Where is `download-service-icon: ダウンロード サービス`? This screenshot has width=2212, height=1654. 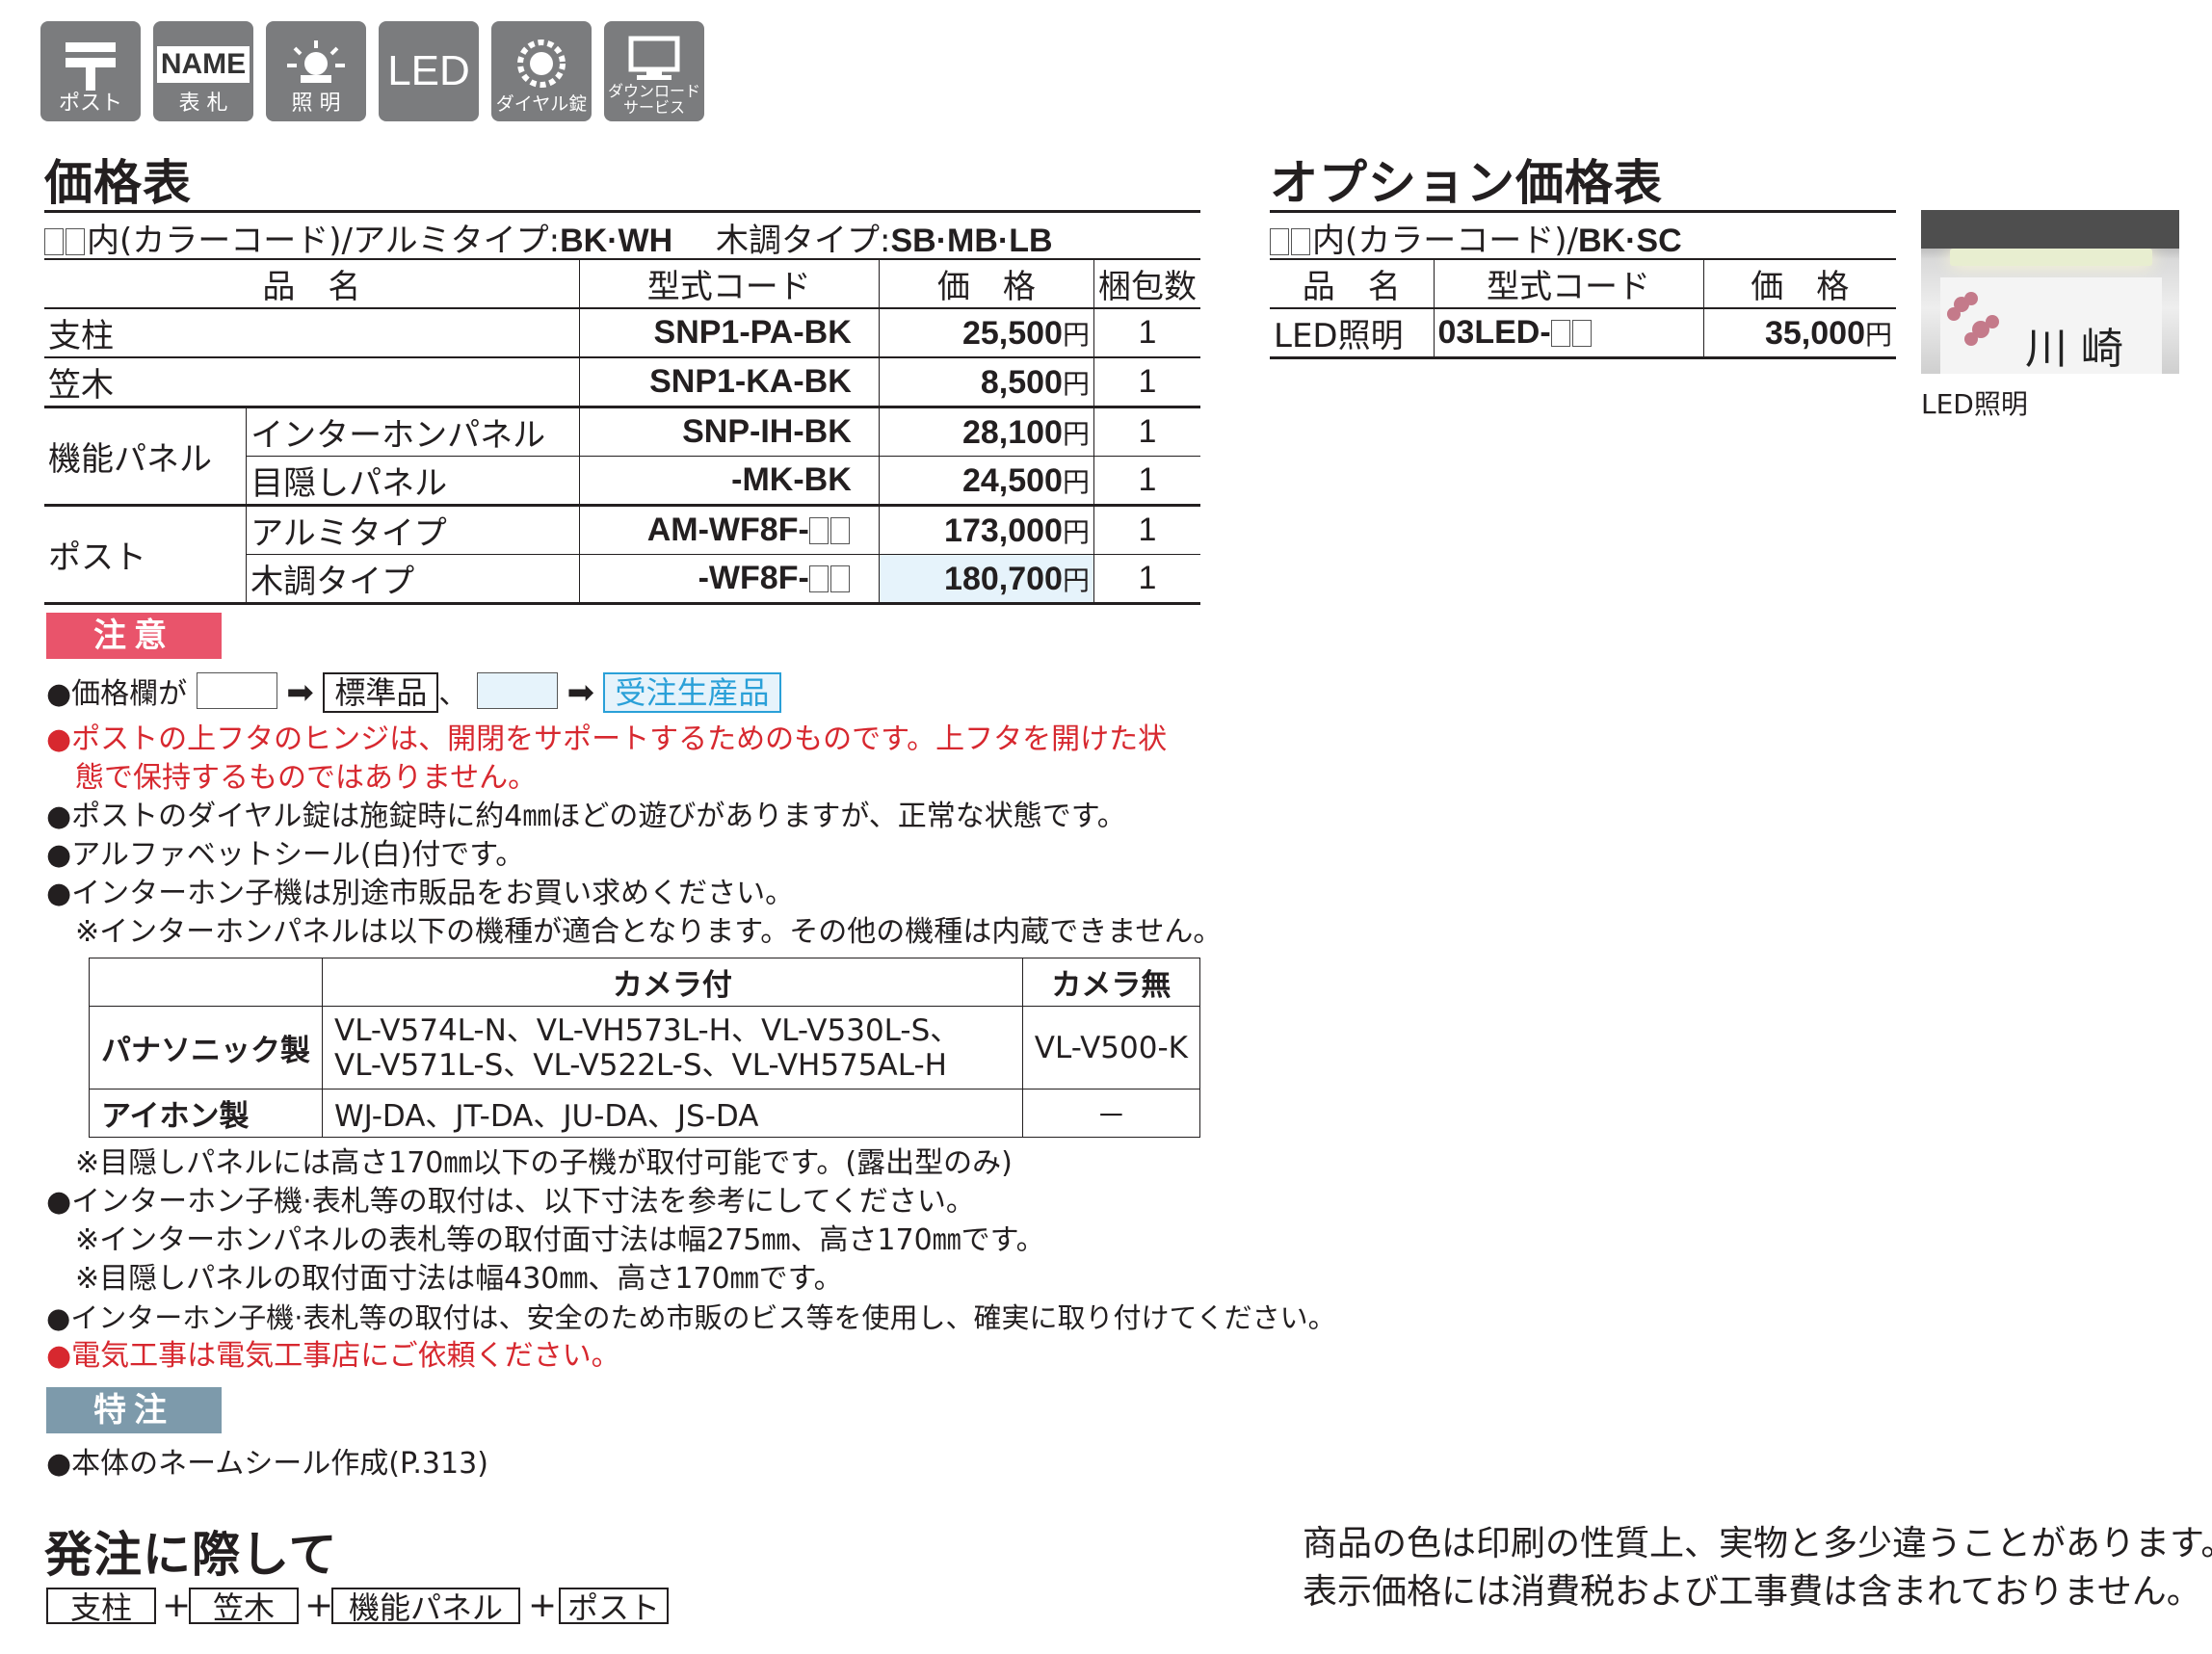 download-service-icon: ダウンロード サービス is located at coordinates (654, 71).